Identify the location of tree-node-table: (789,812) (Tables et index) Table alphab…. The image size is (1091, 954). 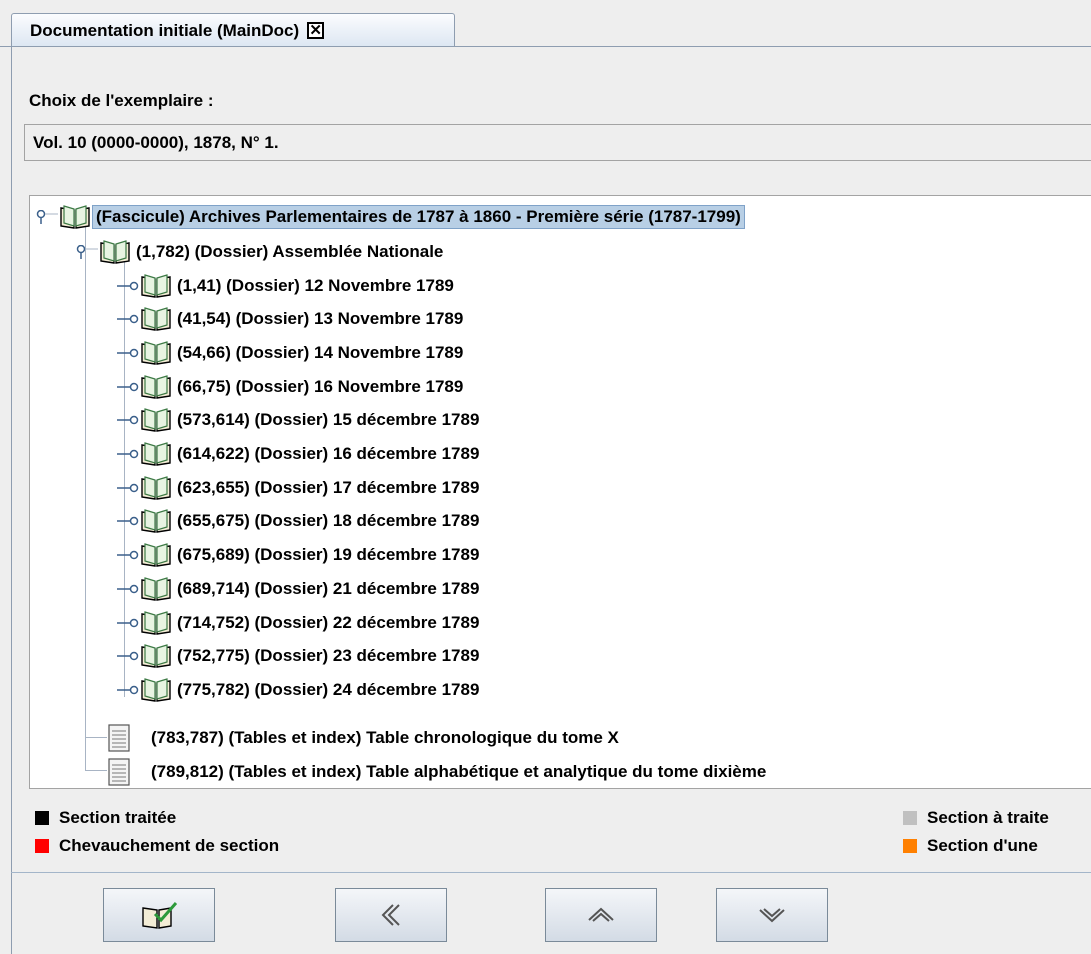
(438, 771).